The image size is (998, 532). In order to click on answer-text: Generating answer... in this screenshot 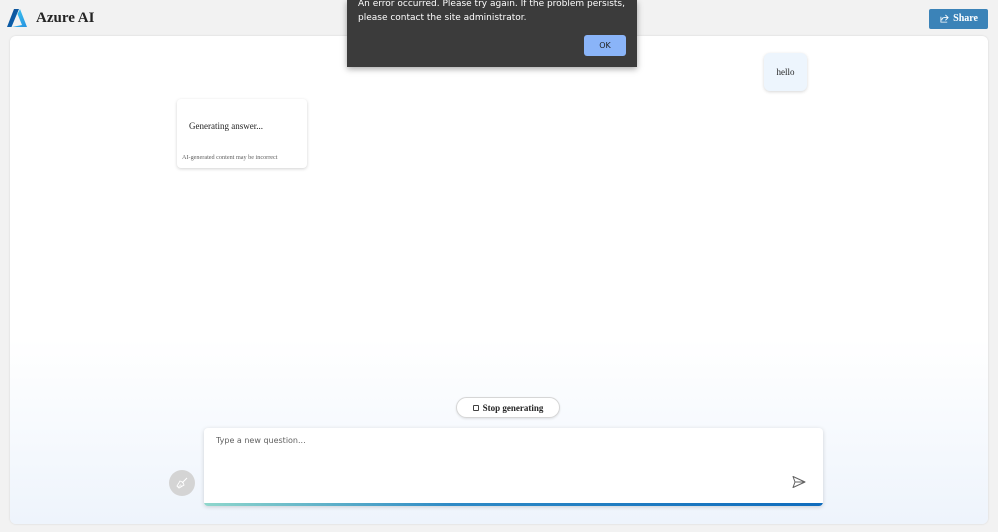, I will do `click(226, 126)`.